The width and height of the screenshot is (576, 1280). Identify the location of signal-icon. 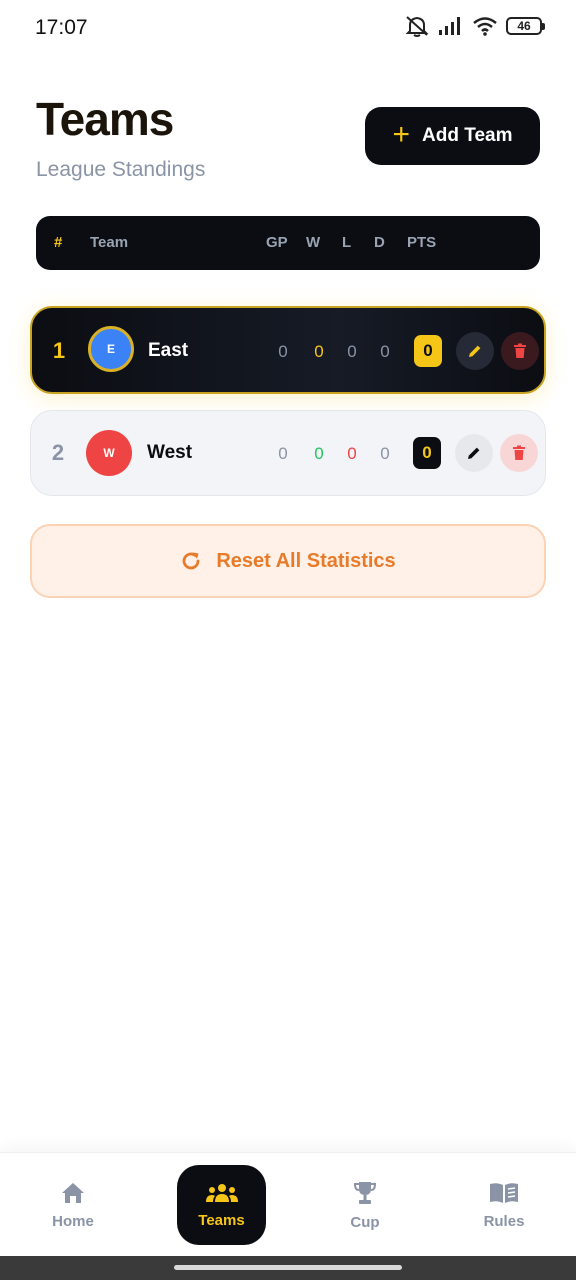
(449, 26).